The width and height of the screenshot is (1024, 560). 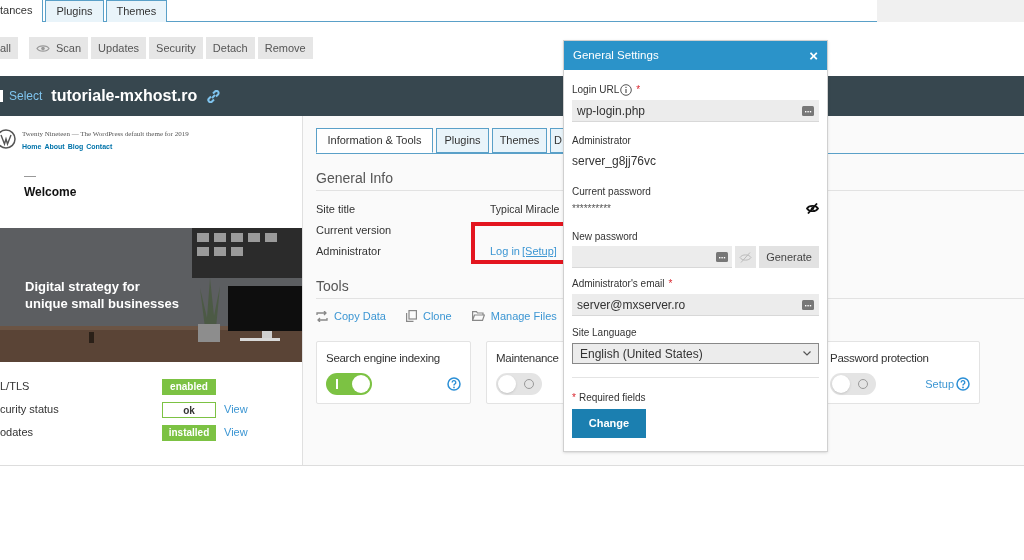 I want to click on field-label: Site Language, so click(x=604, y=333).